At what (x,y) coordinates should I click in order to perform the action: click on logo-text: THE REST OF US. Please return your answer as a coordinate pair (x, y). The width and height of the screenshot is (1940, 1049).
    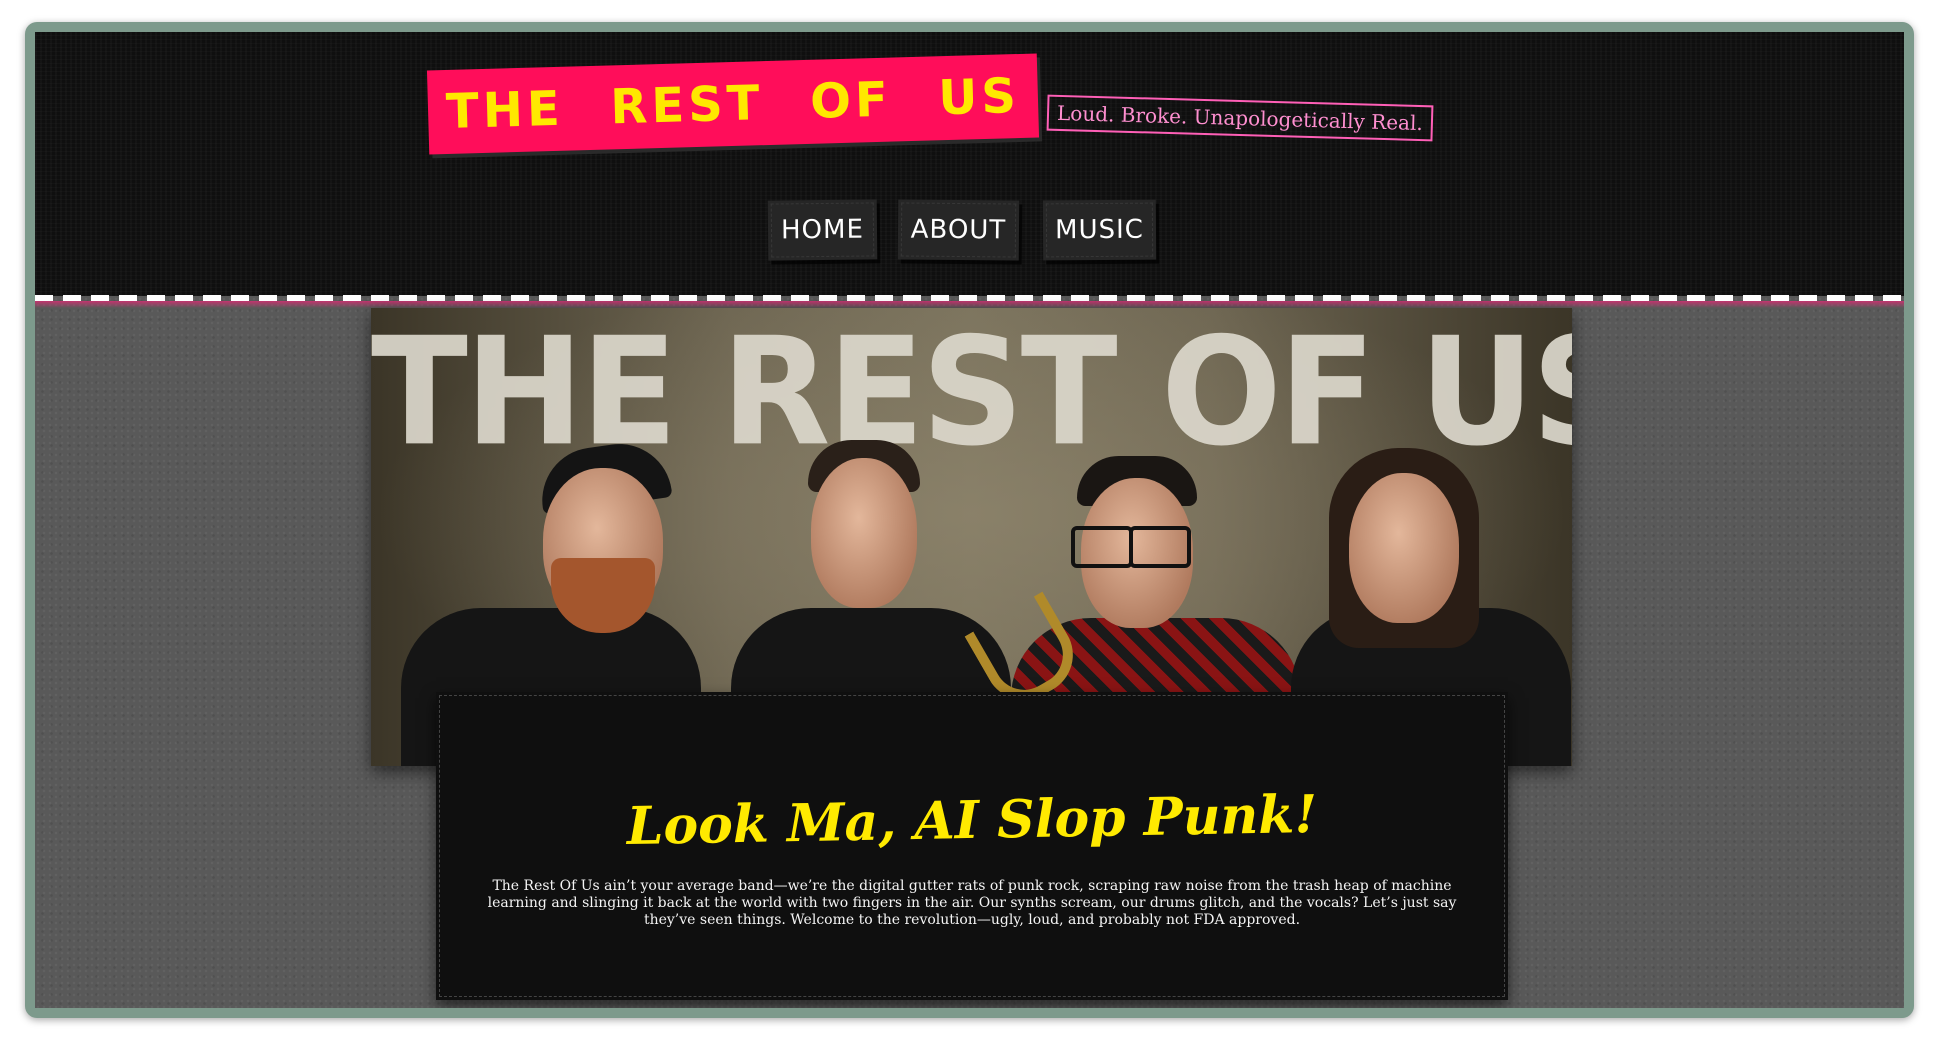
    Looking at the image, I should click on (733, 104).